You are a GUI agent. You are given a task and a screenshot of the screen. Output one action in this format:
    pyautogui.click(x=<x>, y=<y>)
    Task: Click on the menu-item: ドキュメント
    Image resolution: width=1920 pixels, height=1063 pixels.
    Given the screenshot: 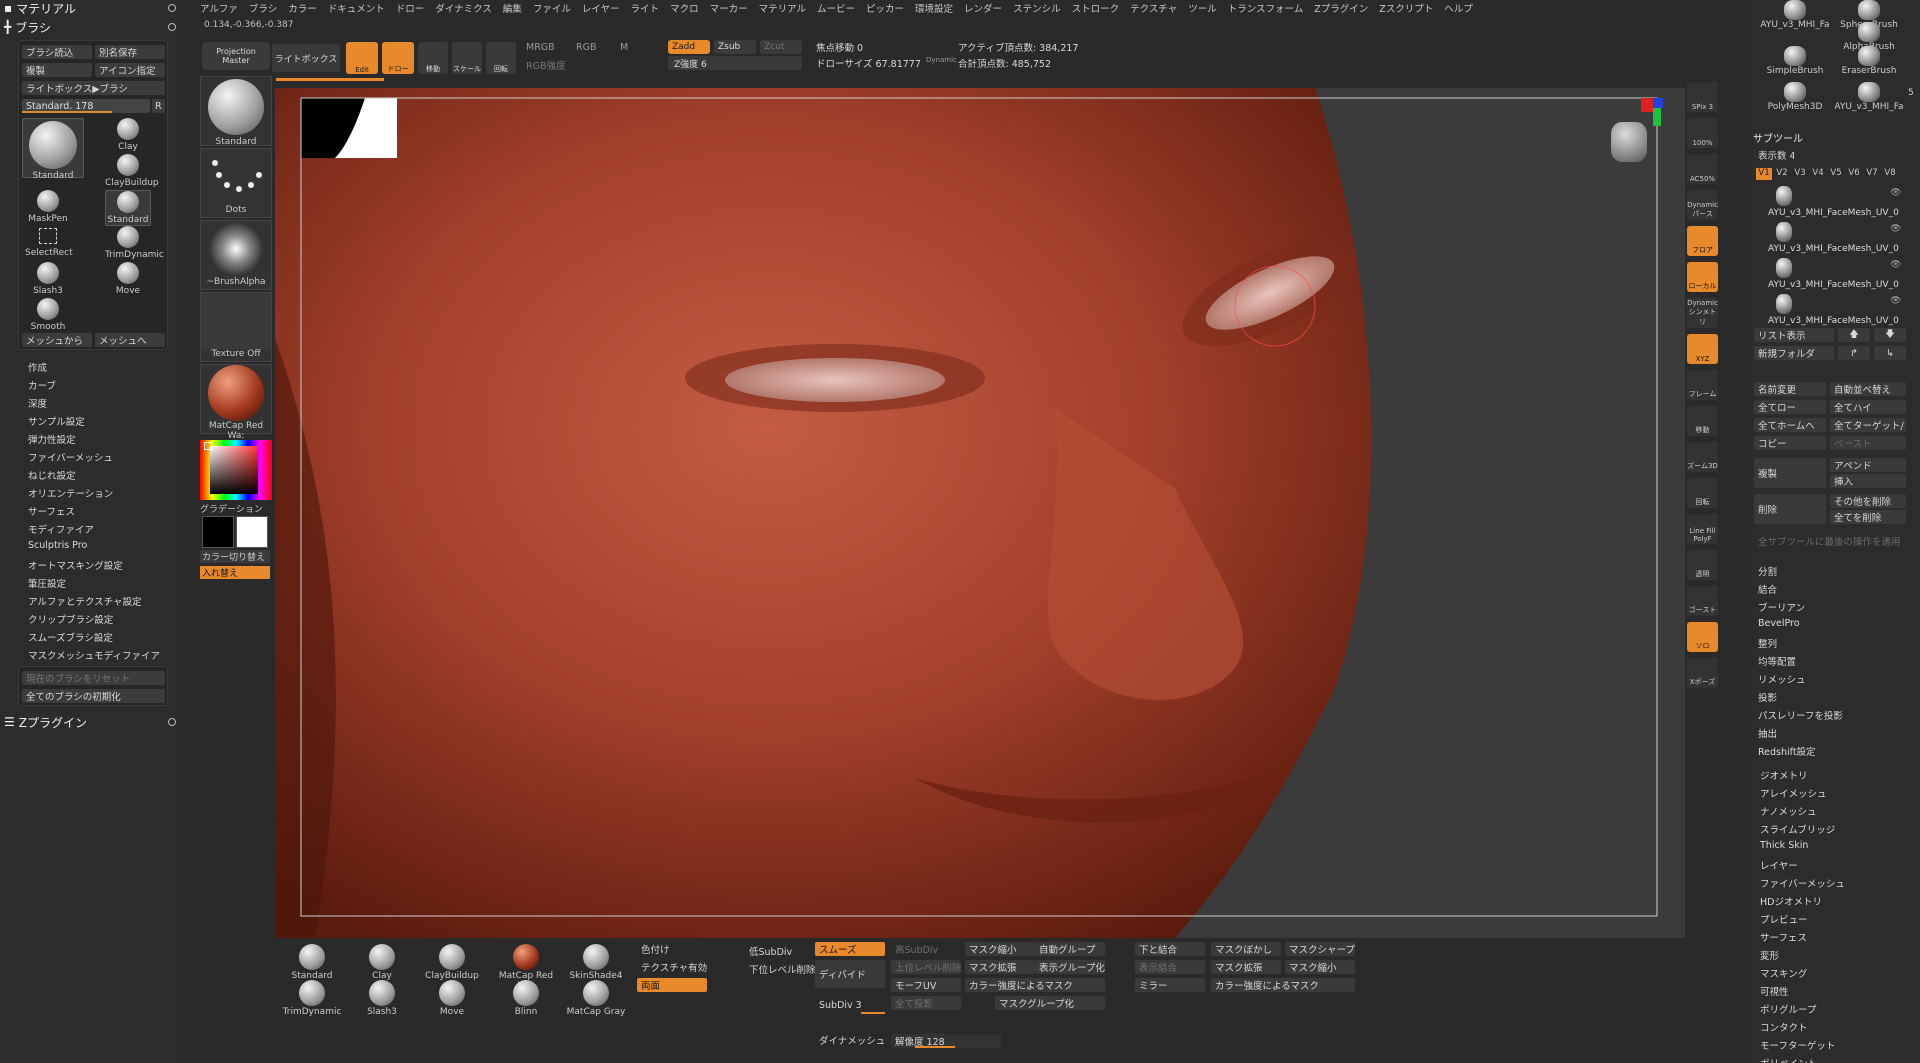 What is the action you would take?
    pyautogui.click(x=356, y=8)
    